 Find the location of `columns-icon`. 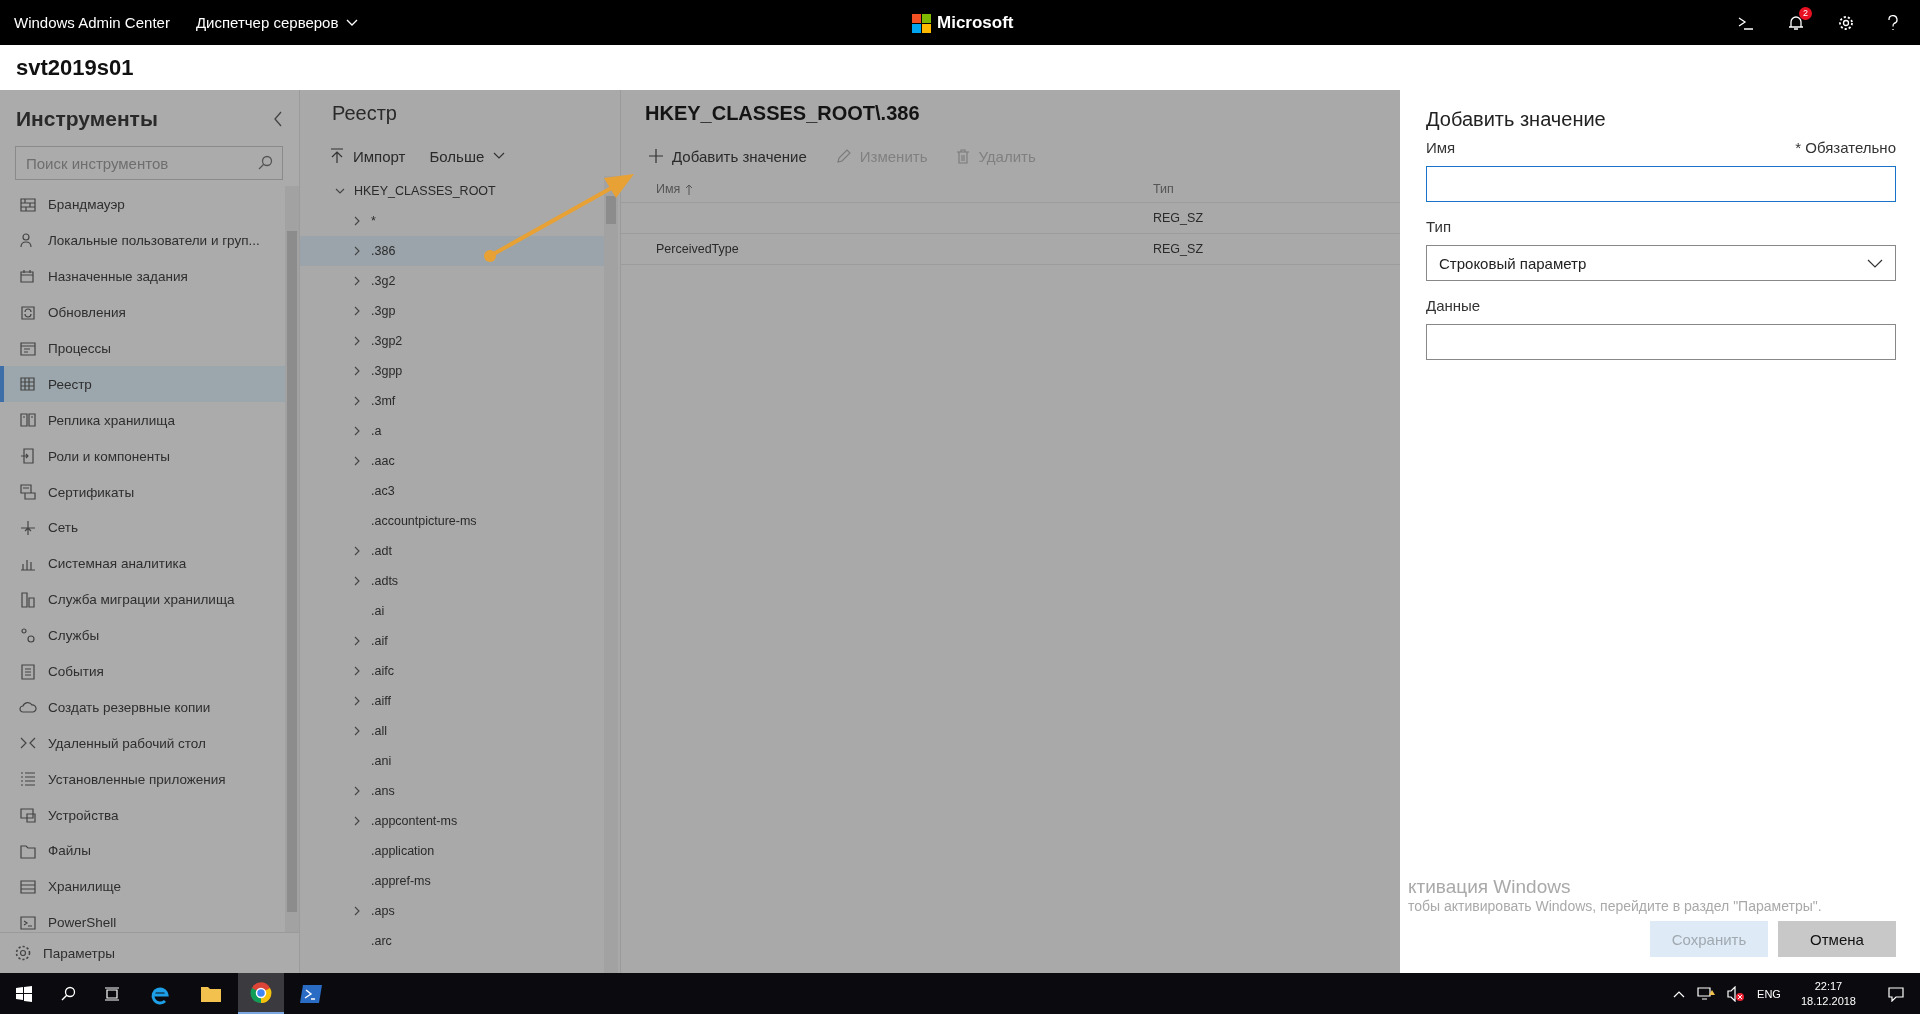

columns-icon is located at coordinates (28, 420).